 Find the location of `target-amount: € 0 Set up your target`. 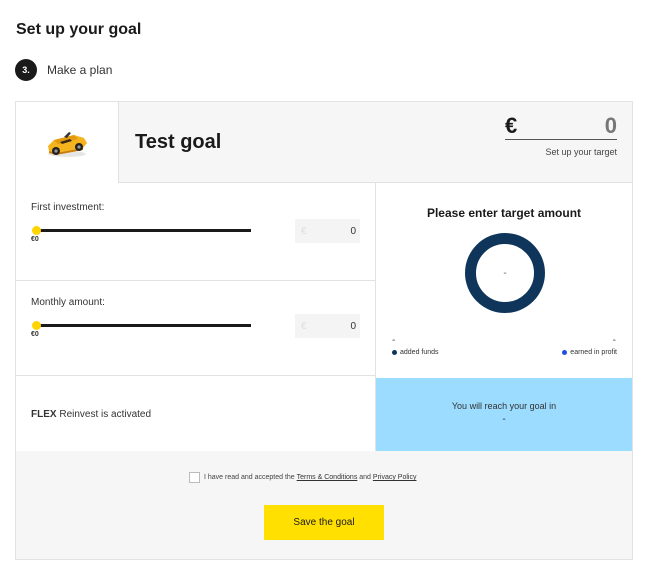

target-amount: € 0 Set up your target is located at coordinates (561, 136).